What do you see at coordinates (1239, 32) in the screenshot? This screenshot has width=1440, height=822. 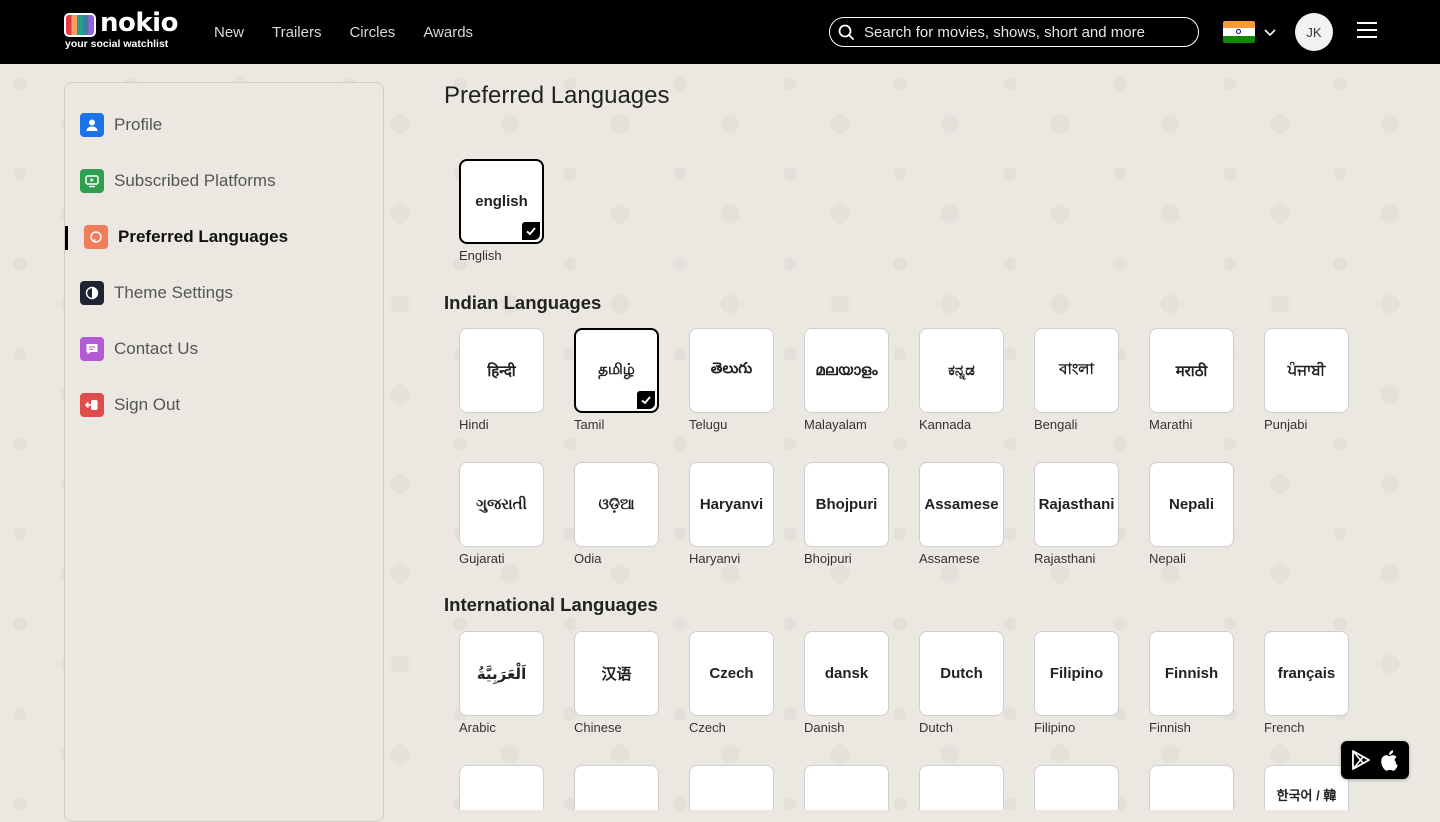 I see `india-flag-icon` at bounding box center [1239, 32].